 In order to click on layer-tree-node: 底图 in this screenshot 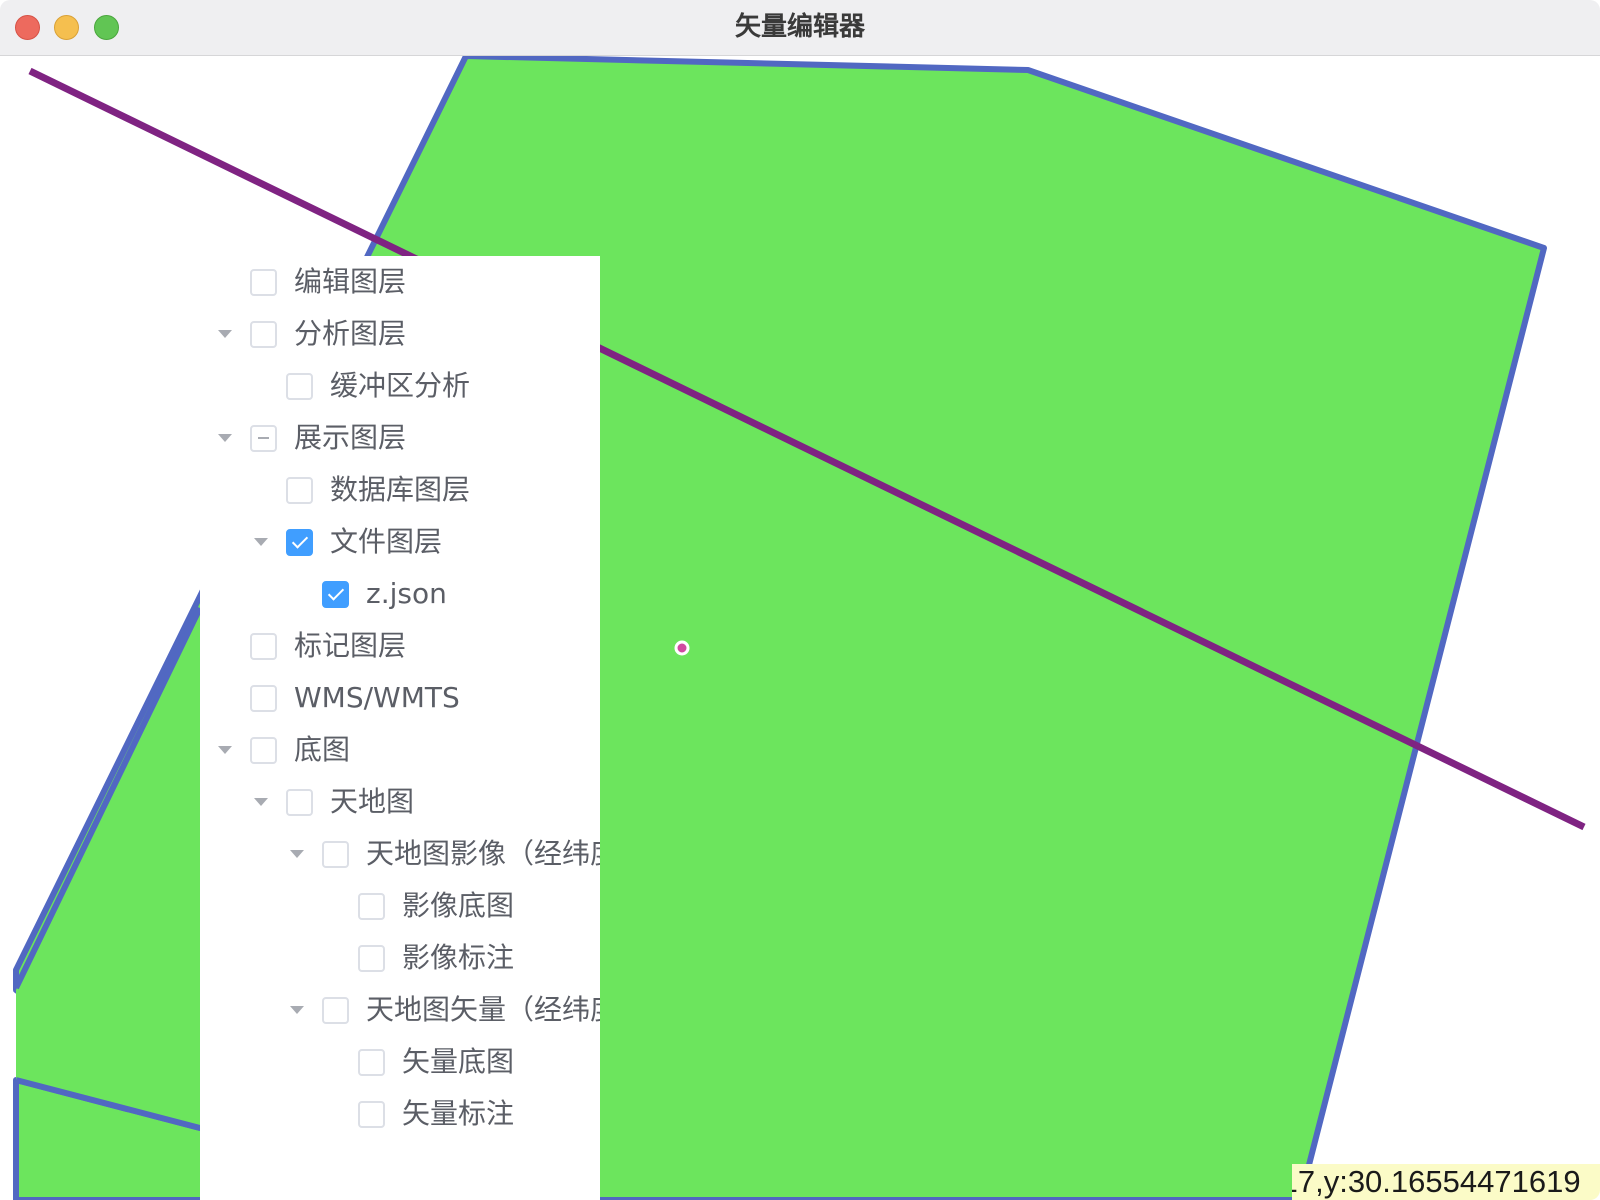, I will do `click(400, 750)`.